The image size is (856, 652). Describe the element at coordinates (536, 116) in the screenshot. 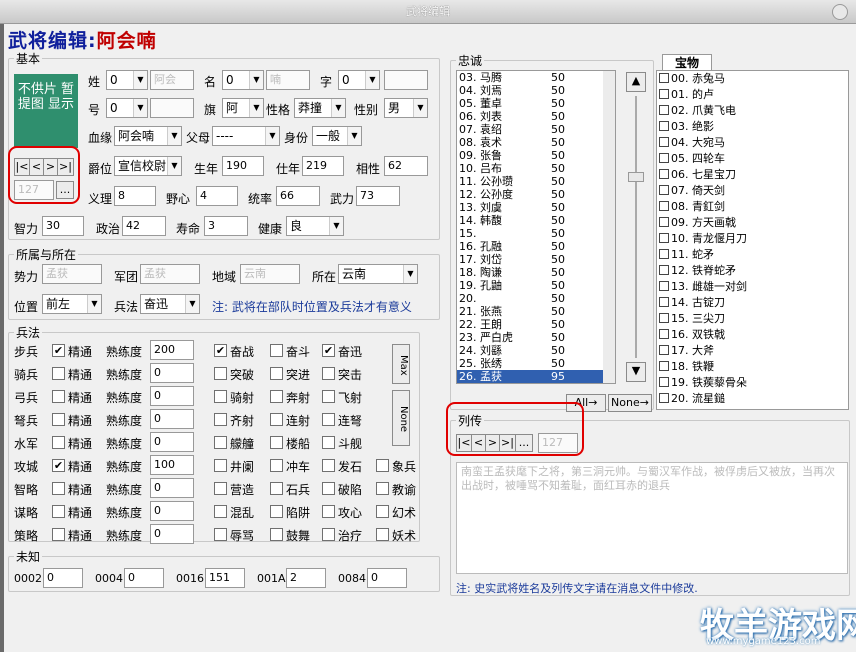

I see `list-item: 06. 刘表 50` at that location.